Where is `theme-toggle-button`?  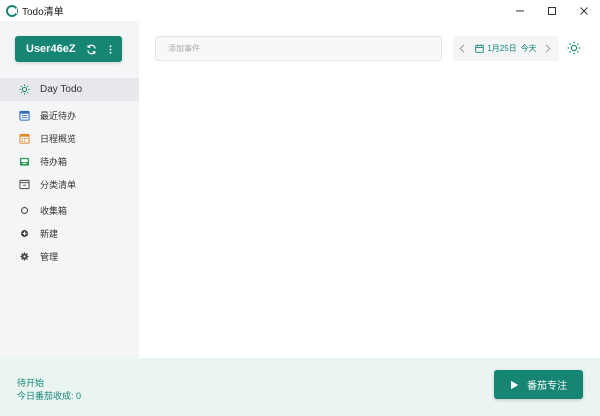 theme-toggle-button is located at coordinates (574, 48).